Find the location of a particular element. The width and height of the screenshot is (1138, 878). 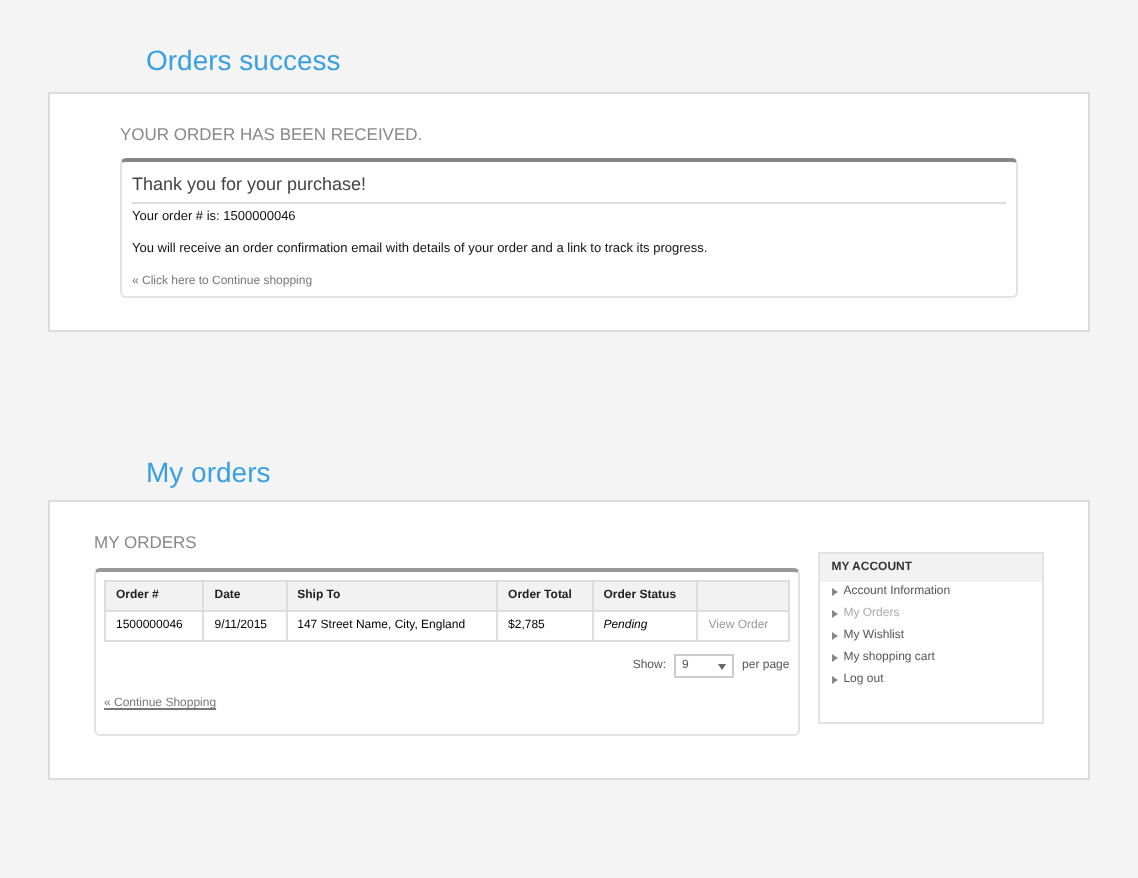

caret-icon is located at coordinates (722, 666).